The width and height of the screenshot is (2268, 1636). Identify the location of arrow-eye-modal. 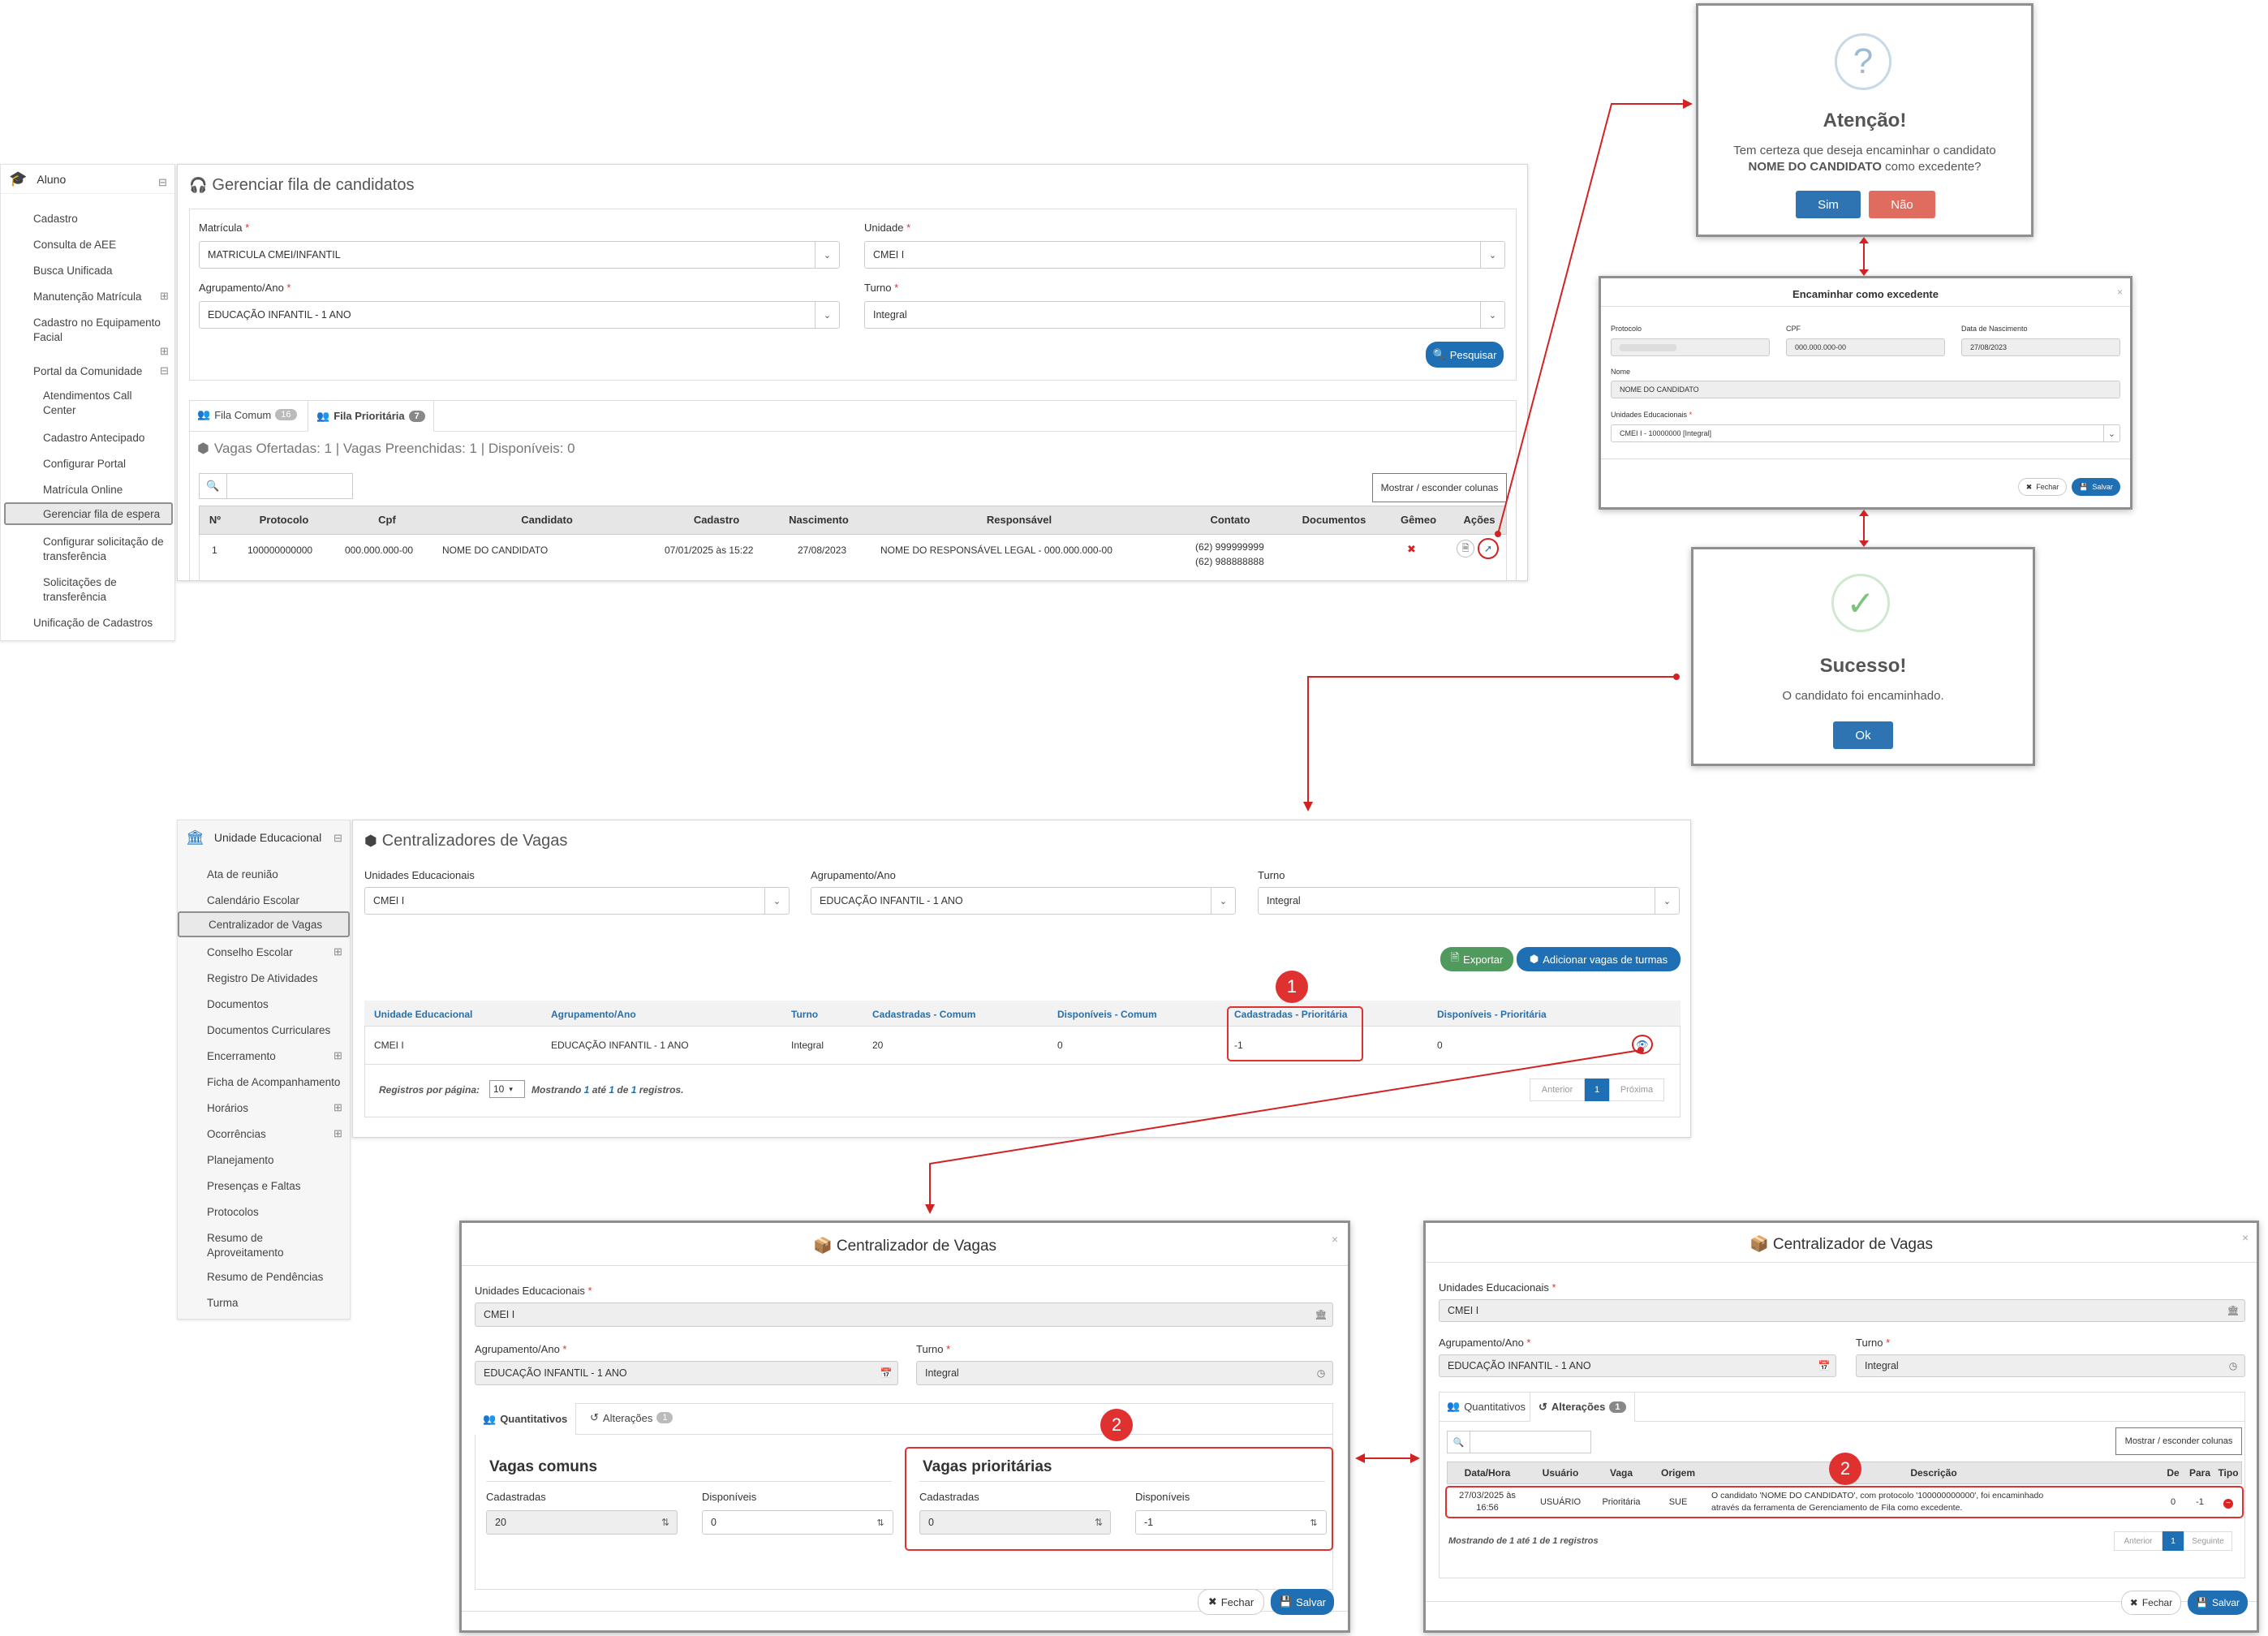
(1285, 1127).